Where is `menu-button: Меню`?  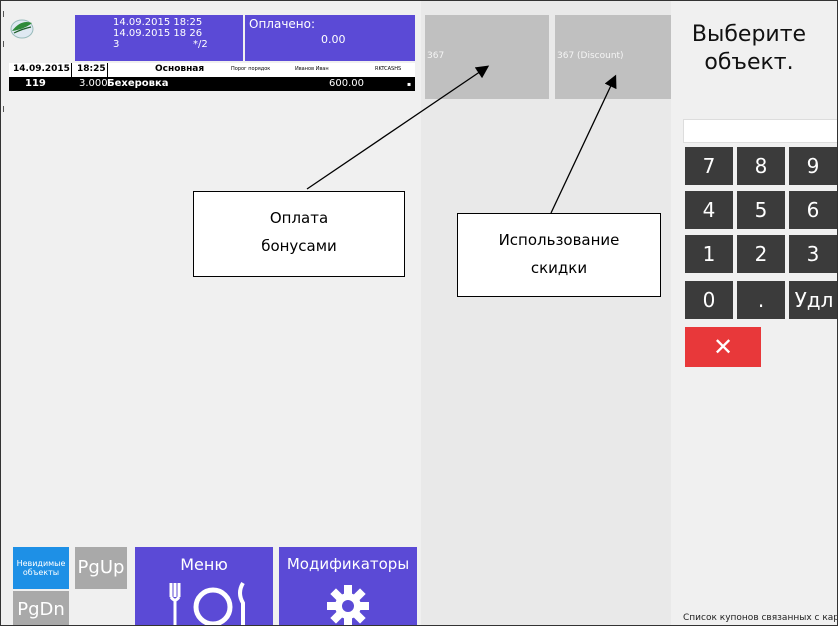 menu-button: Меню is located at coordinates (204, 586).